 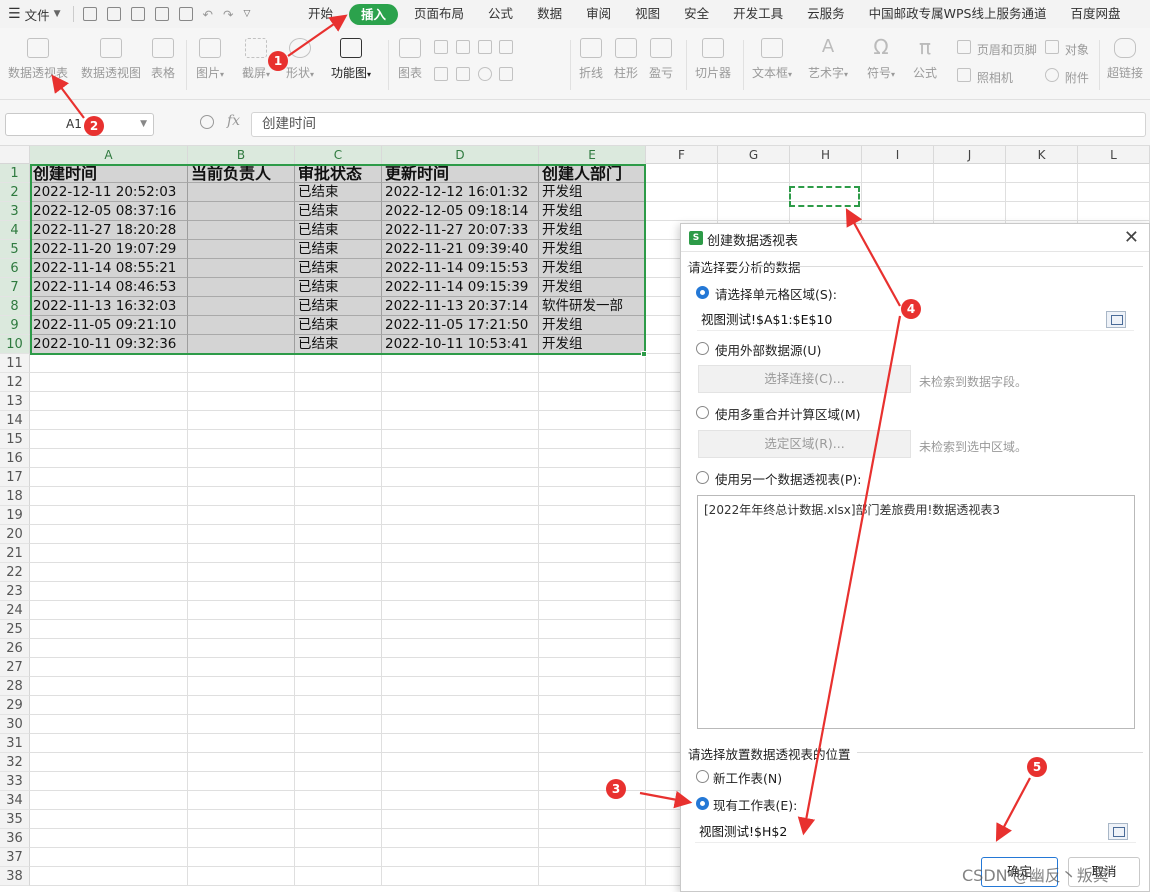 What do you see at coordinates (460, 268) in the screenshot?
I see `grid-cell: 2022-11-14 09:15:53` at bounding box center [460, 268].